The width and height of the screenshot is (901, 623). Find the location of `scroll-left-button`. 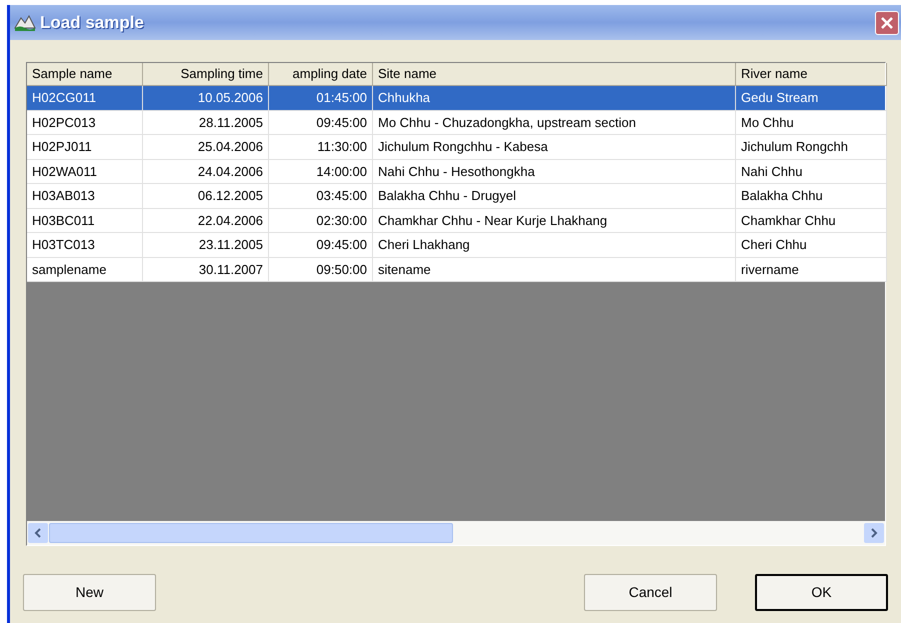

scroll-left-button is located at coordinates (38, 533).